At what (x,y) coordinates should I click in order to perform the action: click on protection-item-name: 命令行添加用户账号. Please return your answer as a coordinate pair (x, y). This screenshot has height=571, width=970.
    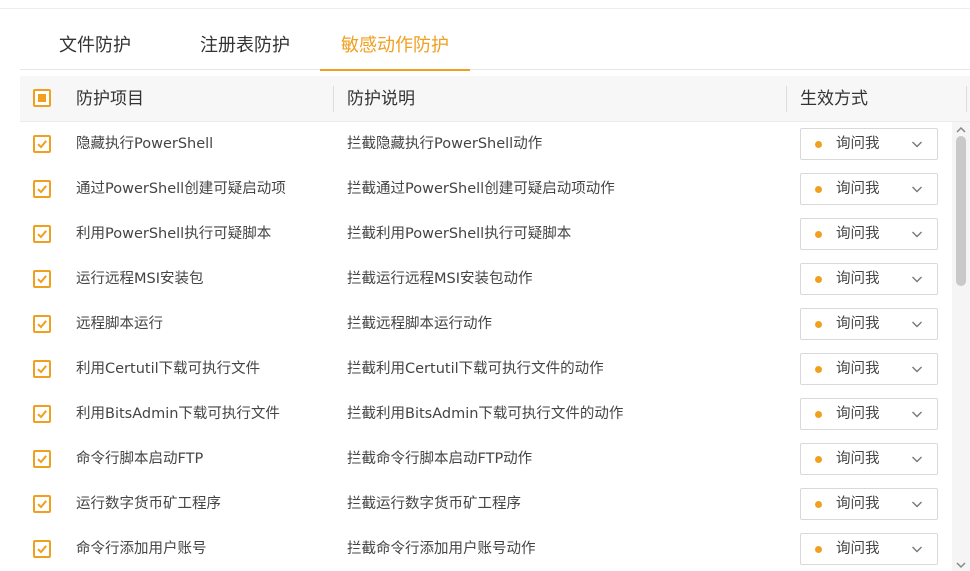
    Looking at the image, I should click on (141, 549).